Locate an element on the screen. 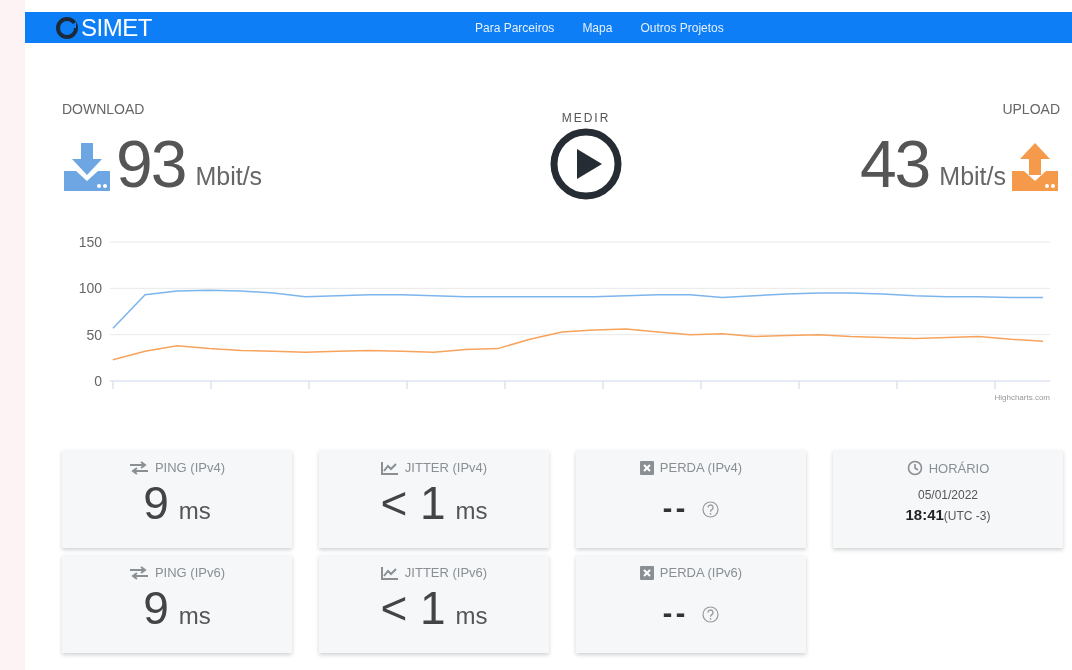 Image resolution: width=1072 pixels, height=670 pixels. play-button is located at coordinates (586, 164).